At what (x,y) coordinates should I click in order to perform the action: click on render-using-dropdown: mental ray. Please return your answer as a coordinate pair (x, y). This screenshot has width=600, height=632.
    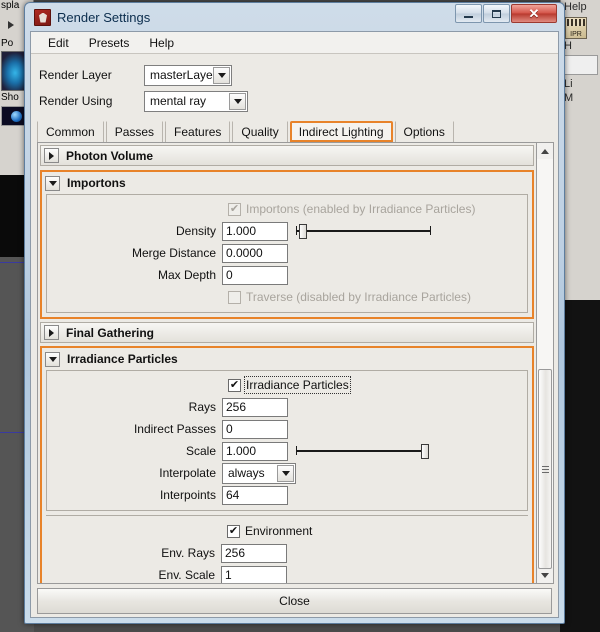
    Looking at the image, I should click on (196, 101).